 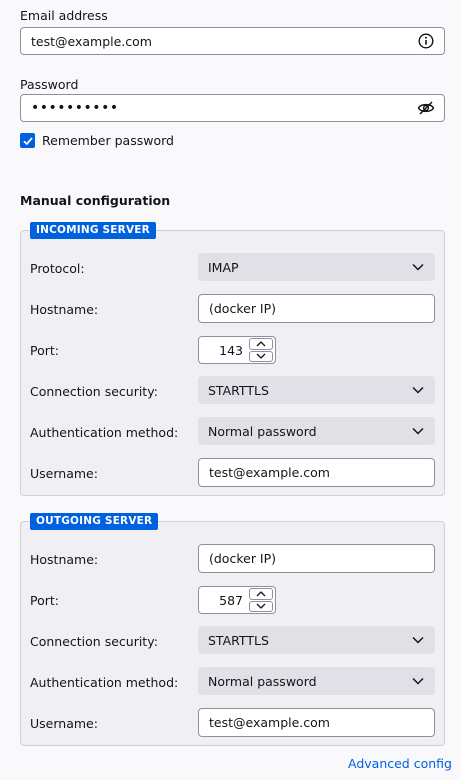 I want to click on incoming-auth-value: Normal password, so click(x=262, y=431).